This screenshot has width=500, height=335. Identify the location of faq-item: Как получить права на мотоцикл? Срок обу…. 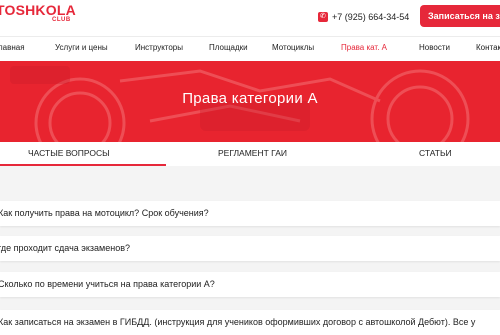
(250, 213).